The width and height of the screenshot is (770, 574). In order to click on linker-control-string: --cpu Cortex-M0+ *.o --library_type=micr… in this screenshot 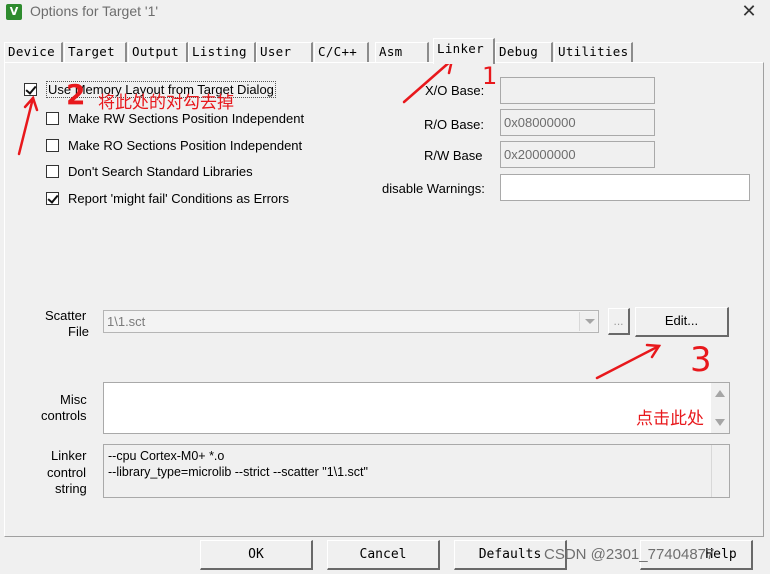, I will do `click(416, 471)`.